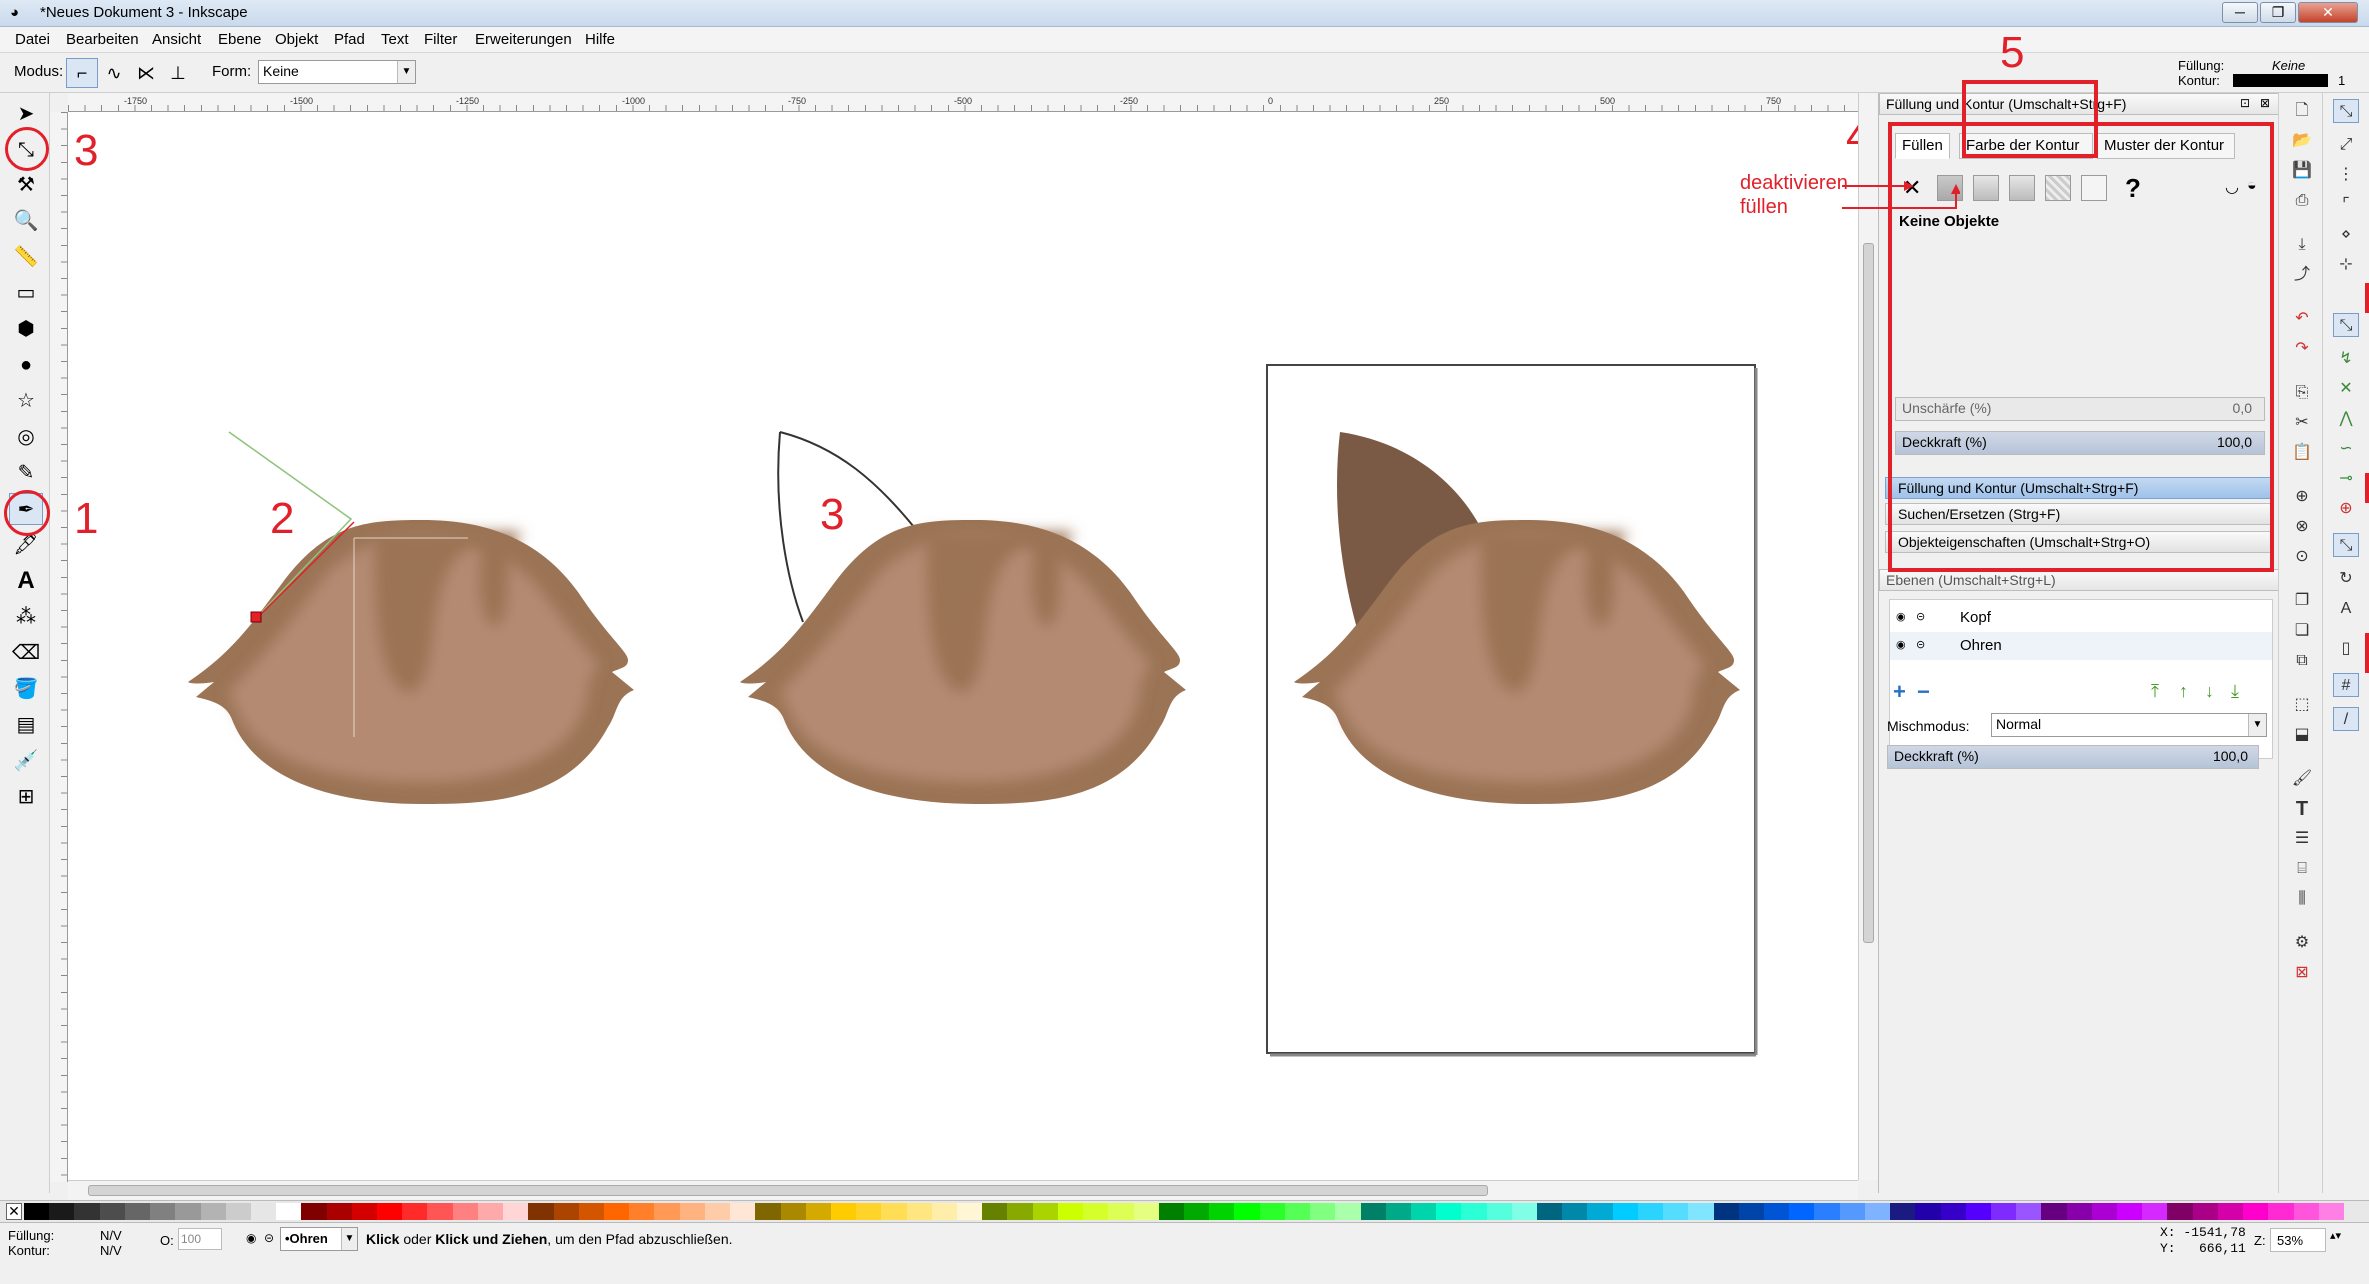  What do you see at coordinates (2346, 265) in the screenshot?
I see `snap-bbox-center-icon: ⊹` at bounding box center [2346, 265].